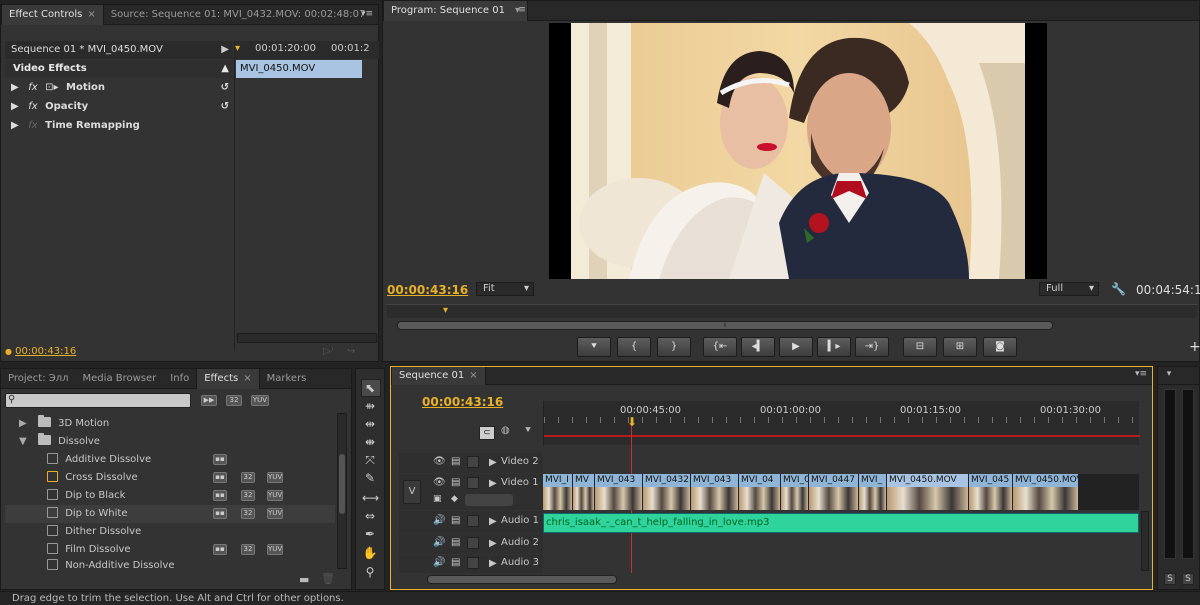  I want to click on add-marker-button: ⯆, so click(594, 347).